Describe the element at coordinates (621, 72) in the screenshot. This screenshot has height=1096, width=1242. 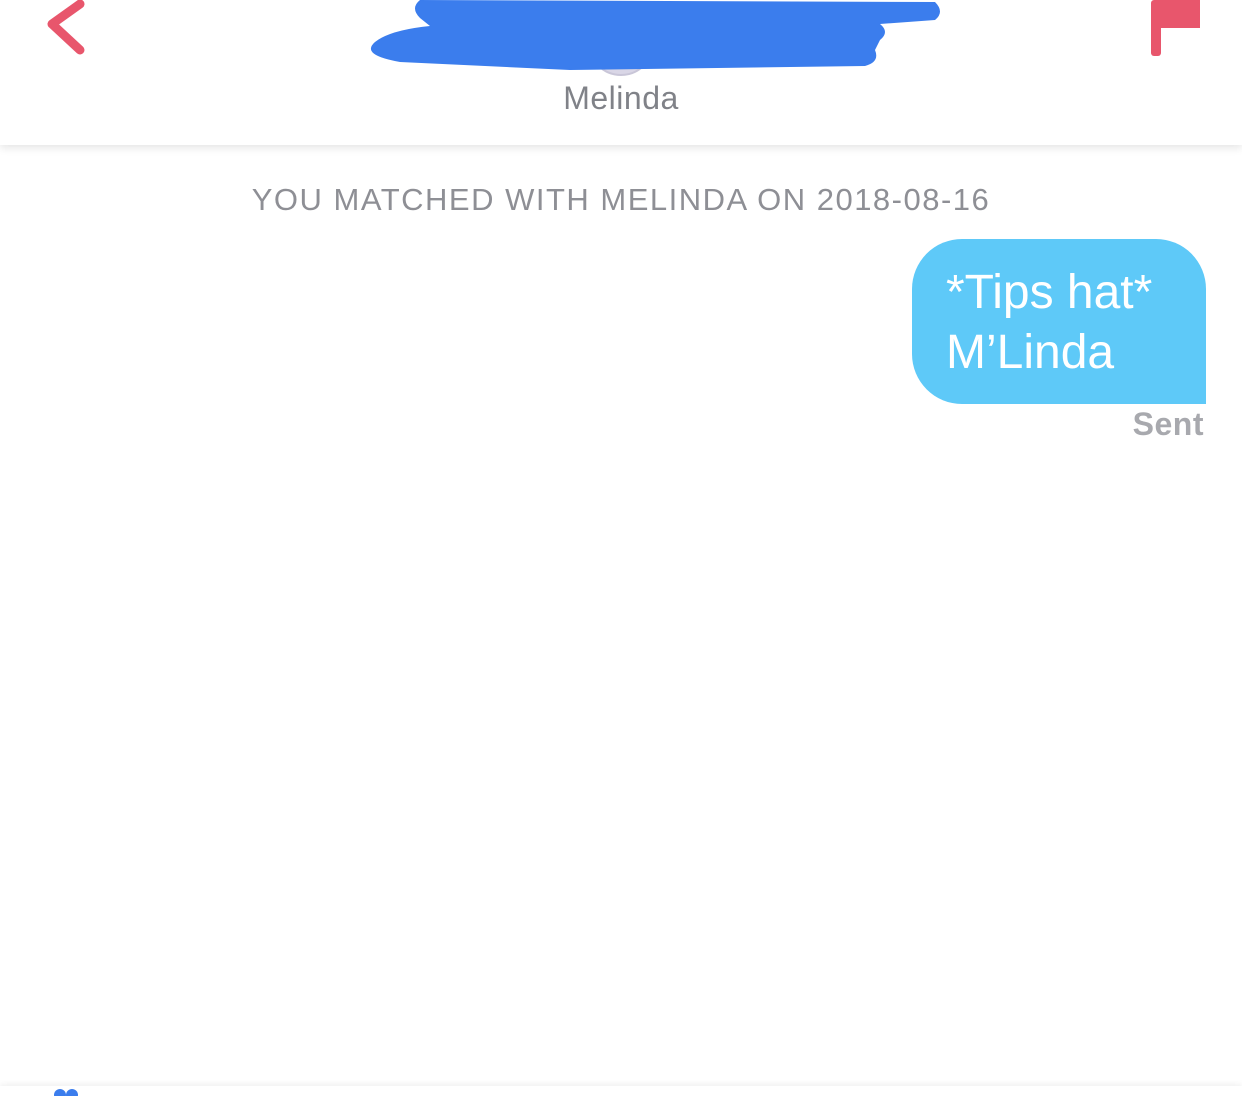
I see `chat-header: Melinda` at that location.